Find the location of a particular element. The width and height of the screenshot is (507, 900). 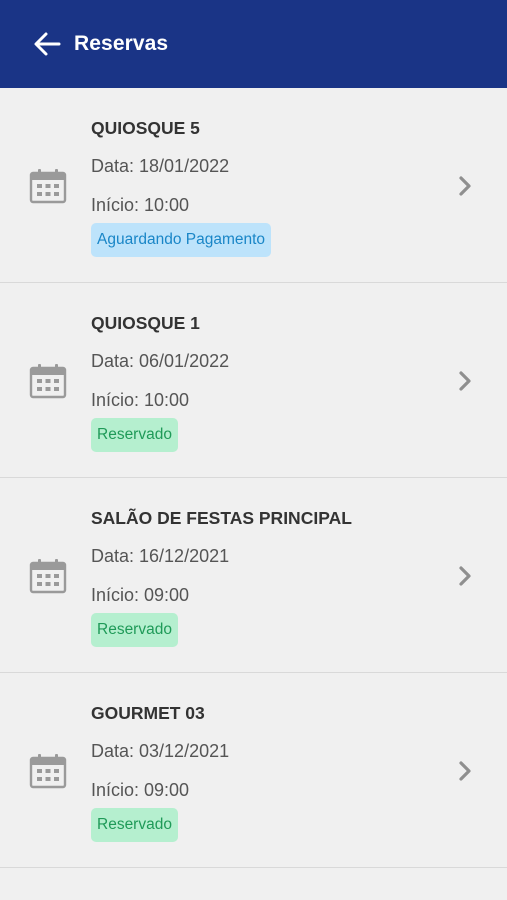

reservation-date: Data: 06/01/2022 is located at coordinates (160, 361).